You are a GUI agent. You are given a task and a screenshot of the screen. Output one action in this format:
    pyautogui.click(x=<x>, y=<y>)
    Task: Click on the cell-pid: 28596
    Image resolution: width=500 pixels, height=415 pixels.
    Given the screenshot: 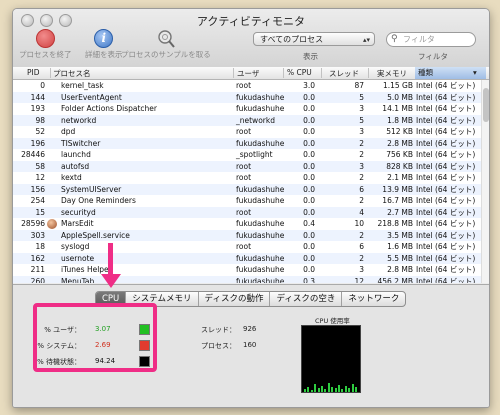 What is the action you would take?
    pyautogui.click(x=33, y=223)
    